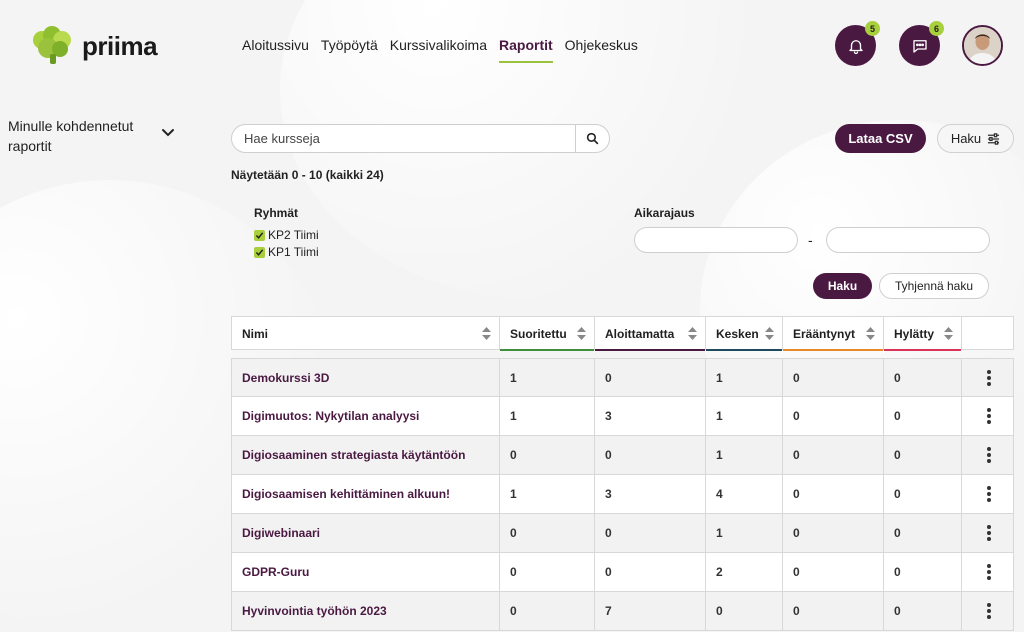  I want to click on date-to-input, so click(908, 240).